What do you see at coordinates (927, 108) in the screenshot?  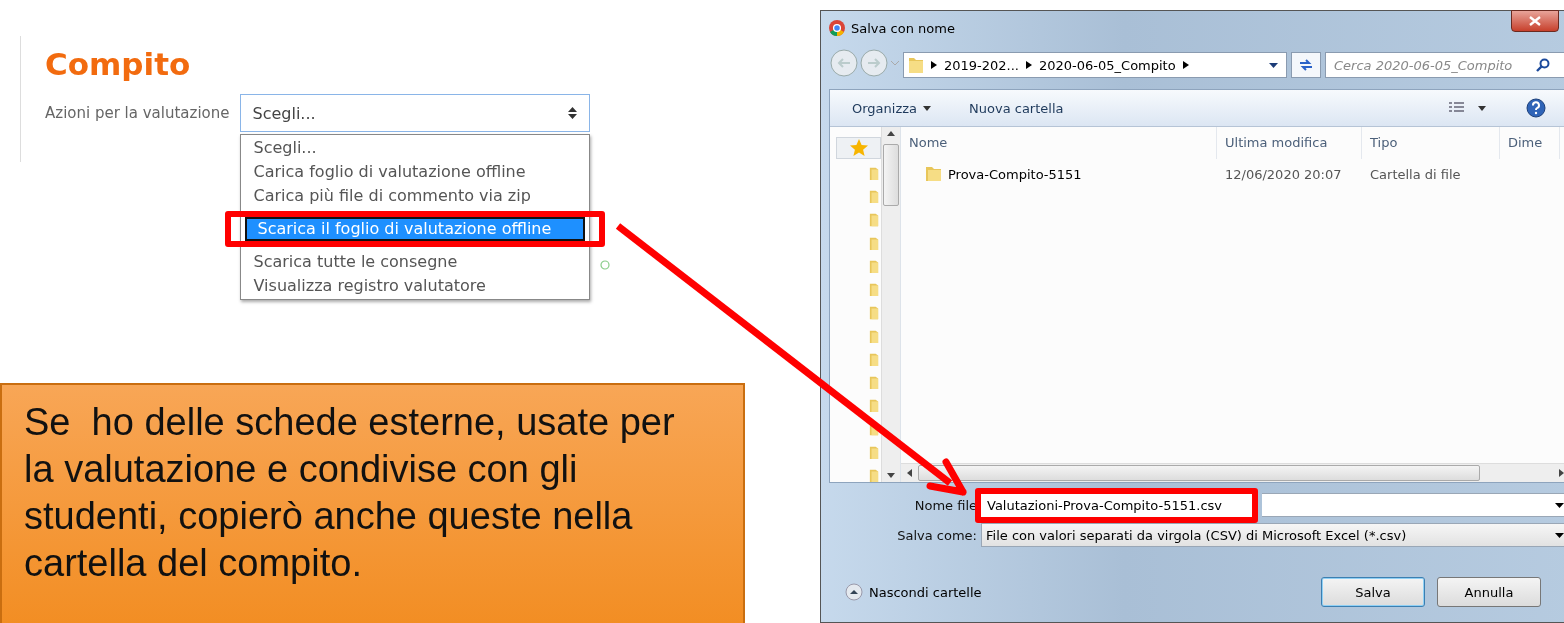 I see `caret-icon` at bounding box center [927, 108].